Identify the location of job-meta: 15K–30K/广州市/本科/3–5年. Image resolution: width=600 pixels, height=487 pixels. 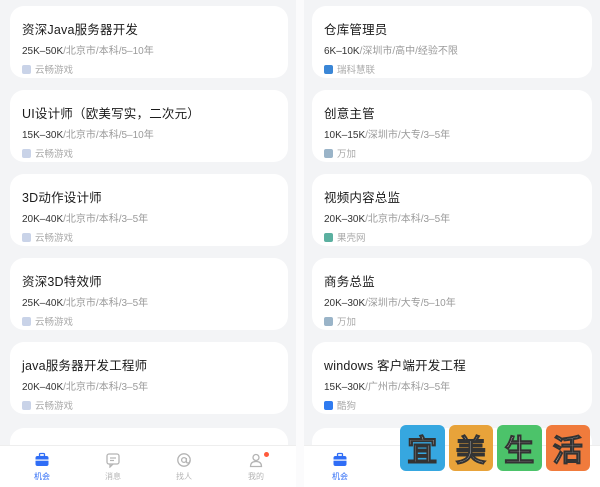
(387, 385).